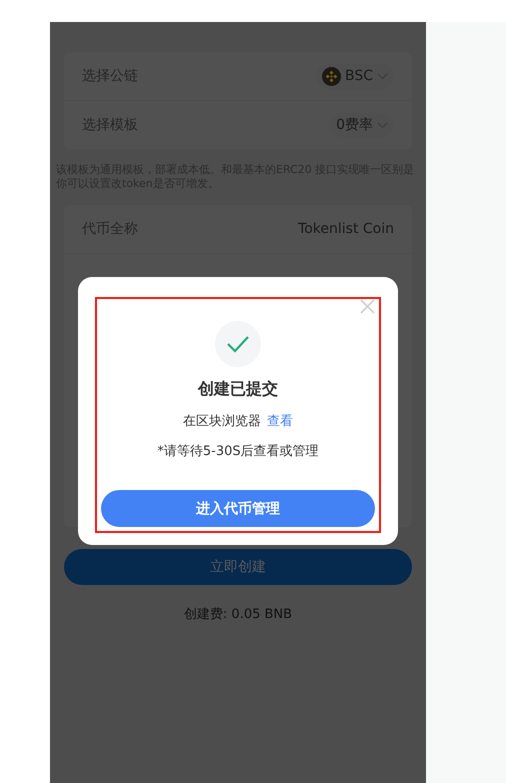  What do you see at coordinates (238, 344) in the screenshot?
I see `success-icon` at bounding box center [238, 344].